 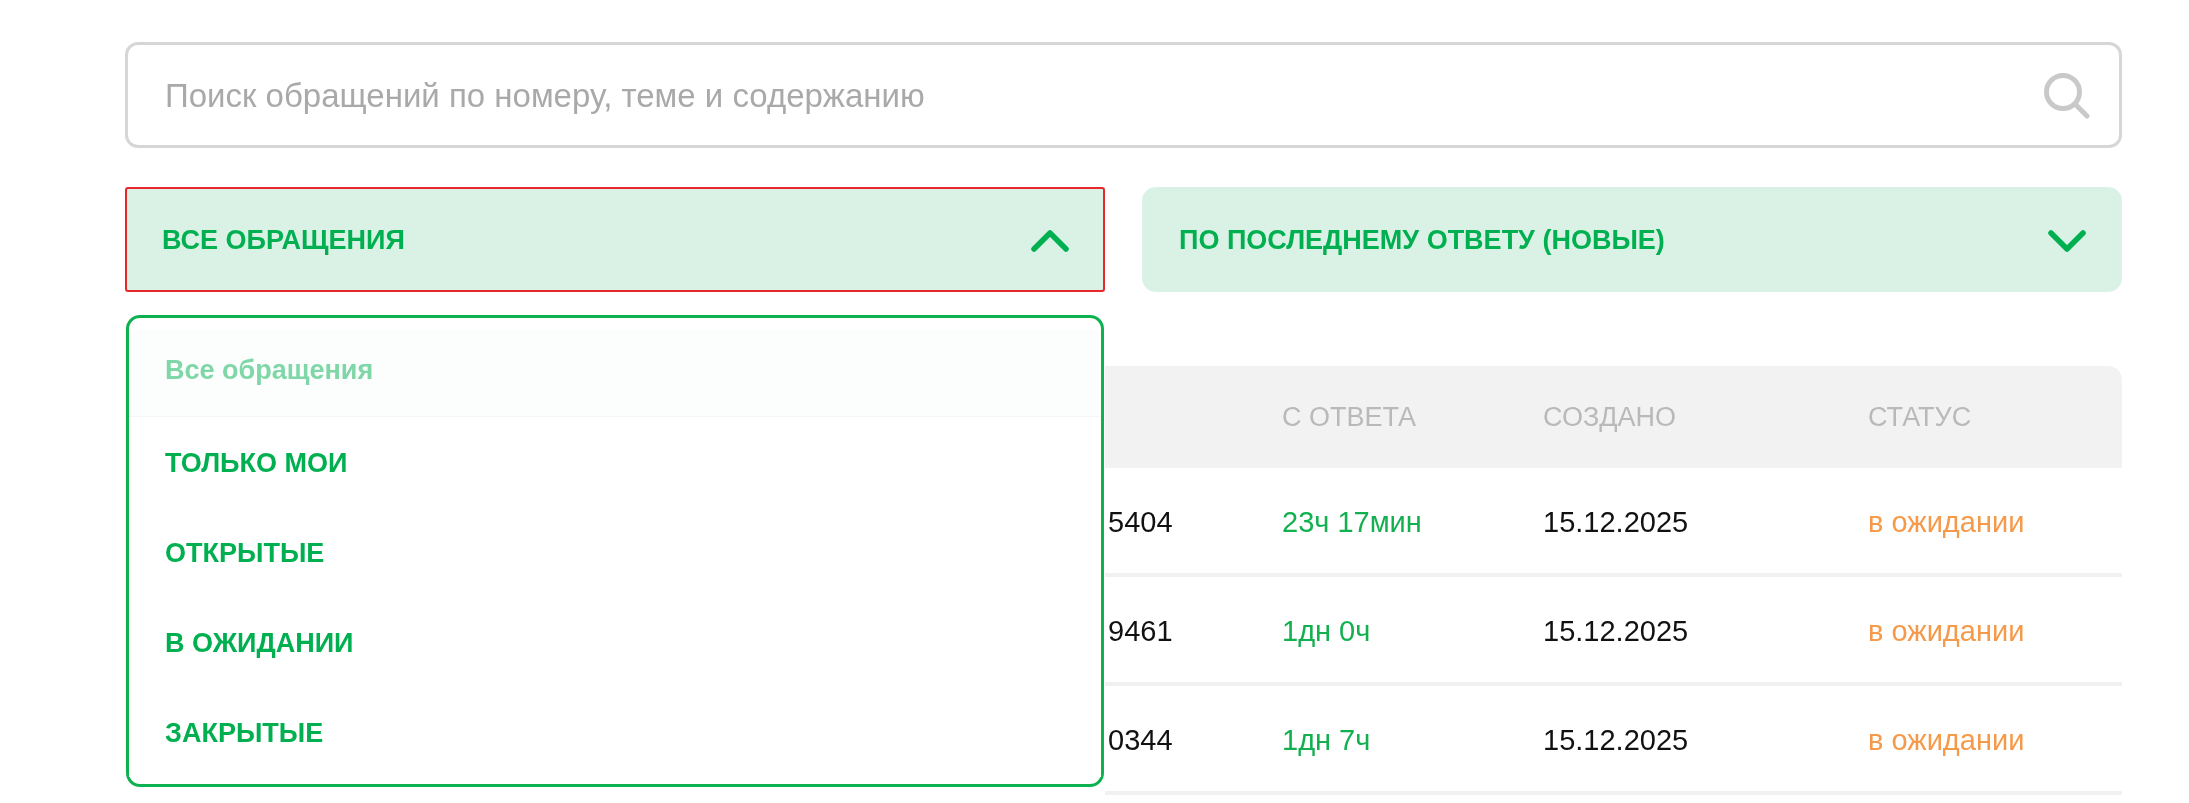 I want to click on search-field: Поиск обращений по номеру, теме и содержанию, so click(x=1123, y=95).